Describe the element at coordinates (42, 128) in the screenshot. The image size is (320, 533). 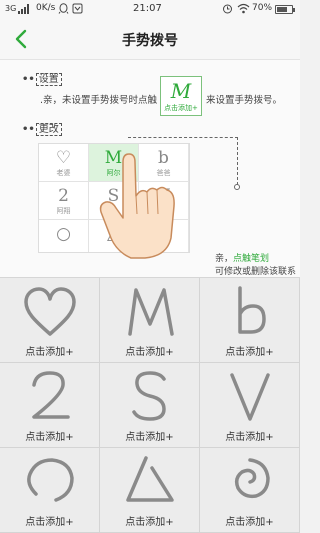
I see `change-section-label: •• 更改` at that location.